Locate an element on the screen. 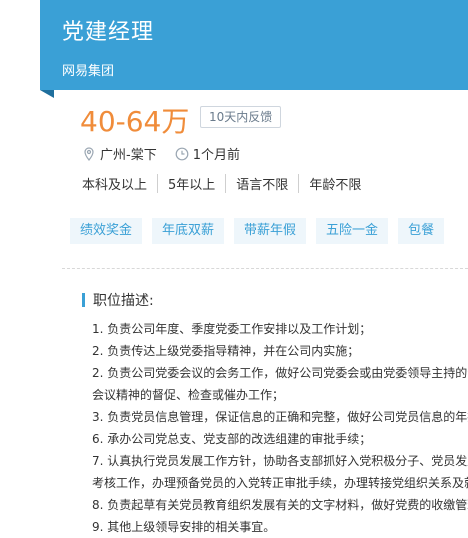 The image size is (468, 538). description-line: 8. 负责起草有关党员教育组织发展有关的文字材料，做好党费的收缴管理 is located at coordinates (280, 505).